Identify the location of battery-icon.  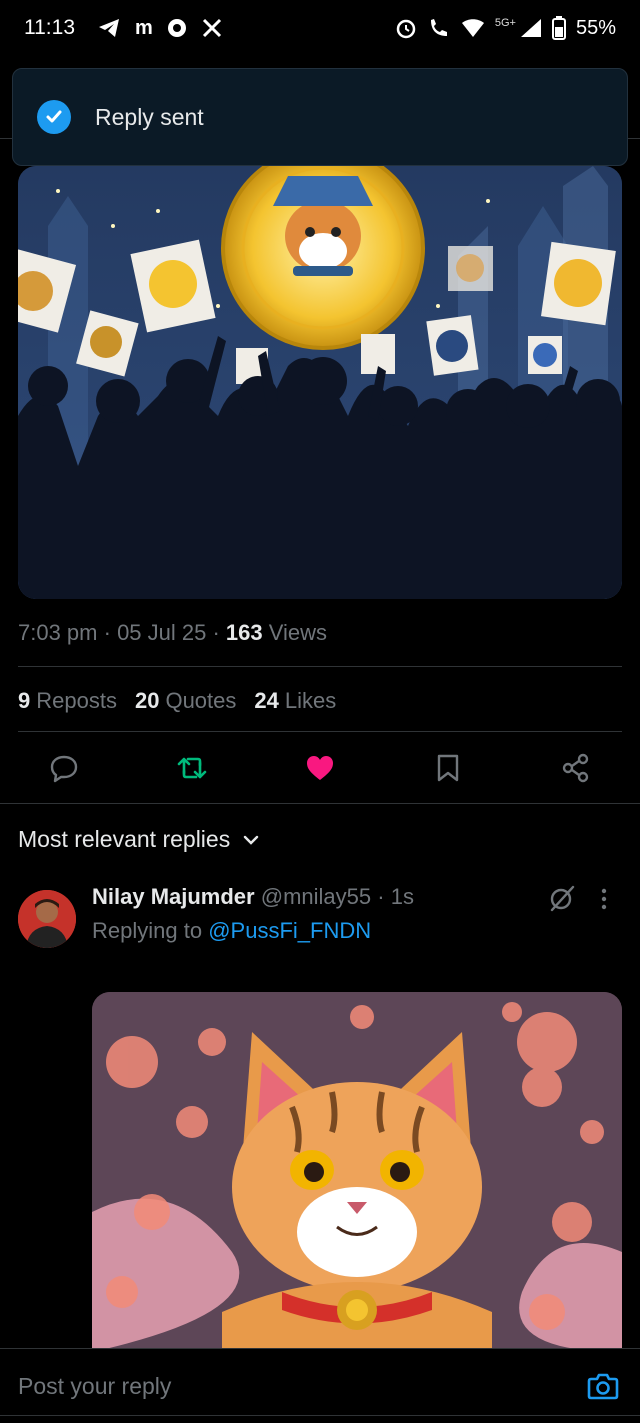
(558, 28).